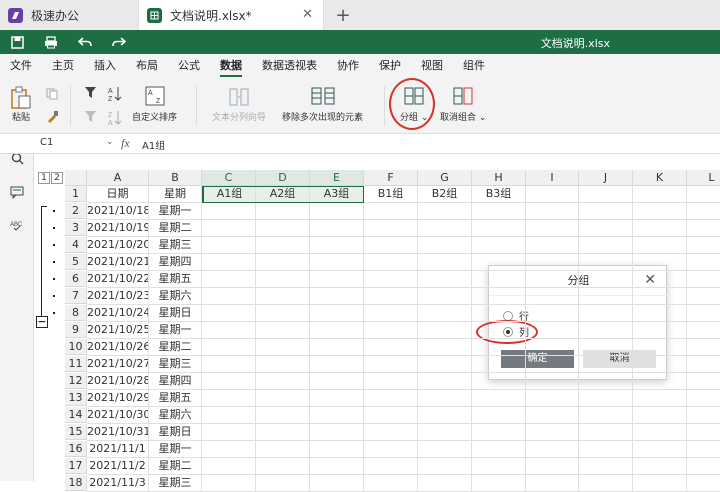 The height and width of the screenshot is (492, 720). I want to click on clear-filter-icon, so click(90, 116).